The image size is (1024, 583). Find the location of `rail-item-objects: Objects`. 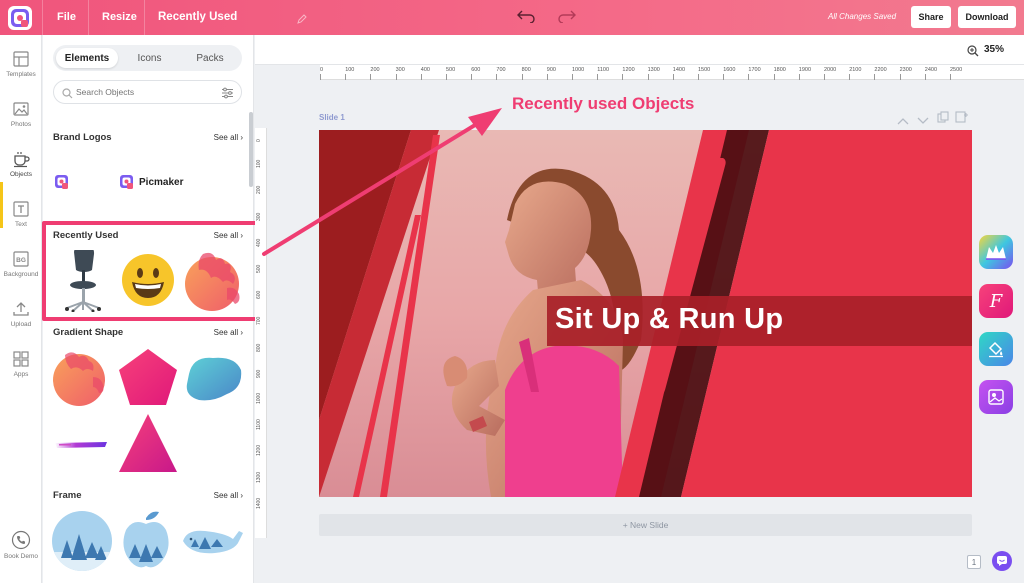

rail-item-objects: Objects is located at coordinates (21, 173).